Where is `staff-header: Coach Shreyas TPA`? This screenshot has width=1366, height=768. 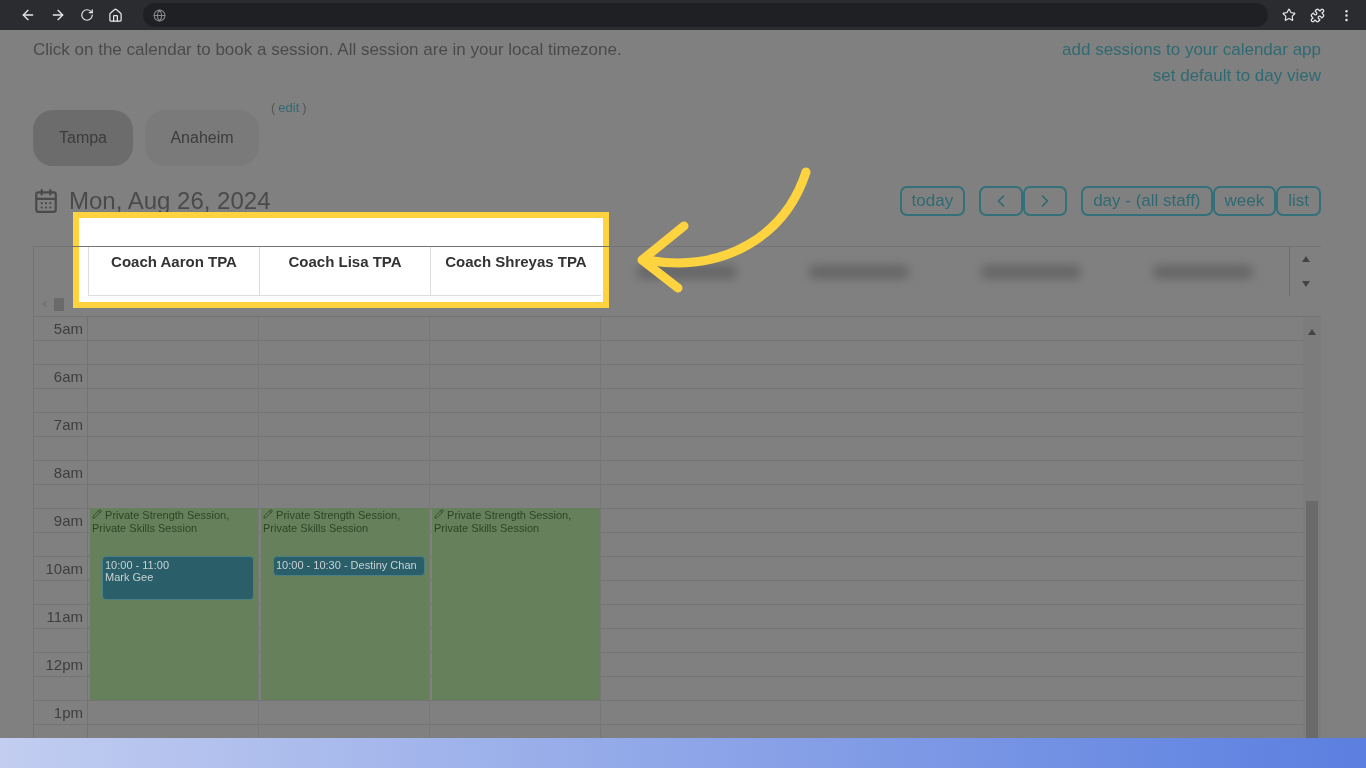 staff-header: Coach Shreyas TPA is located at coordinates (515, 271).